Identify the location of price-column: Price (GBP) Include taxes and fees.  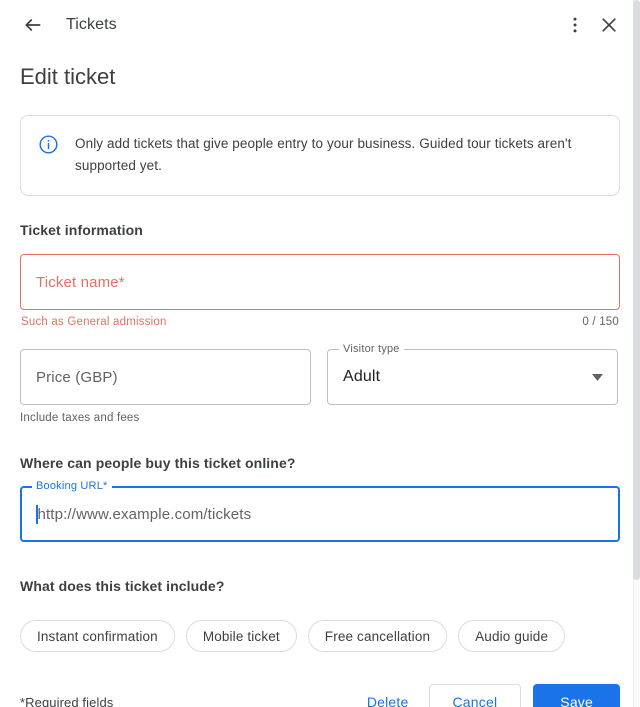
(165, 386).